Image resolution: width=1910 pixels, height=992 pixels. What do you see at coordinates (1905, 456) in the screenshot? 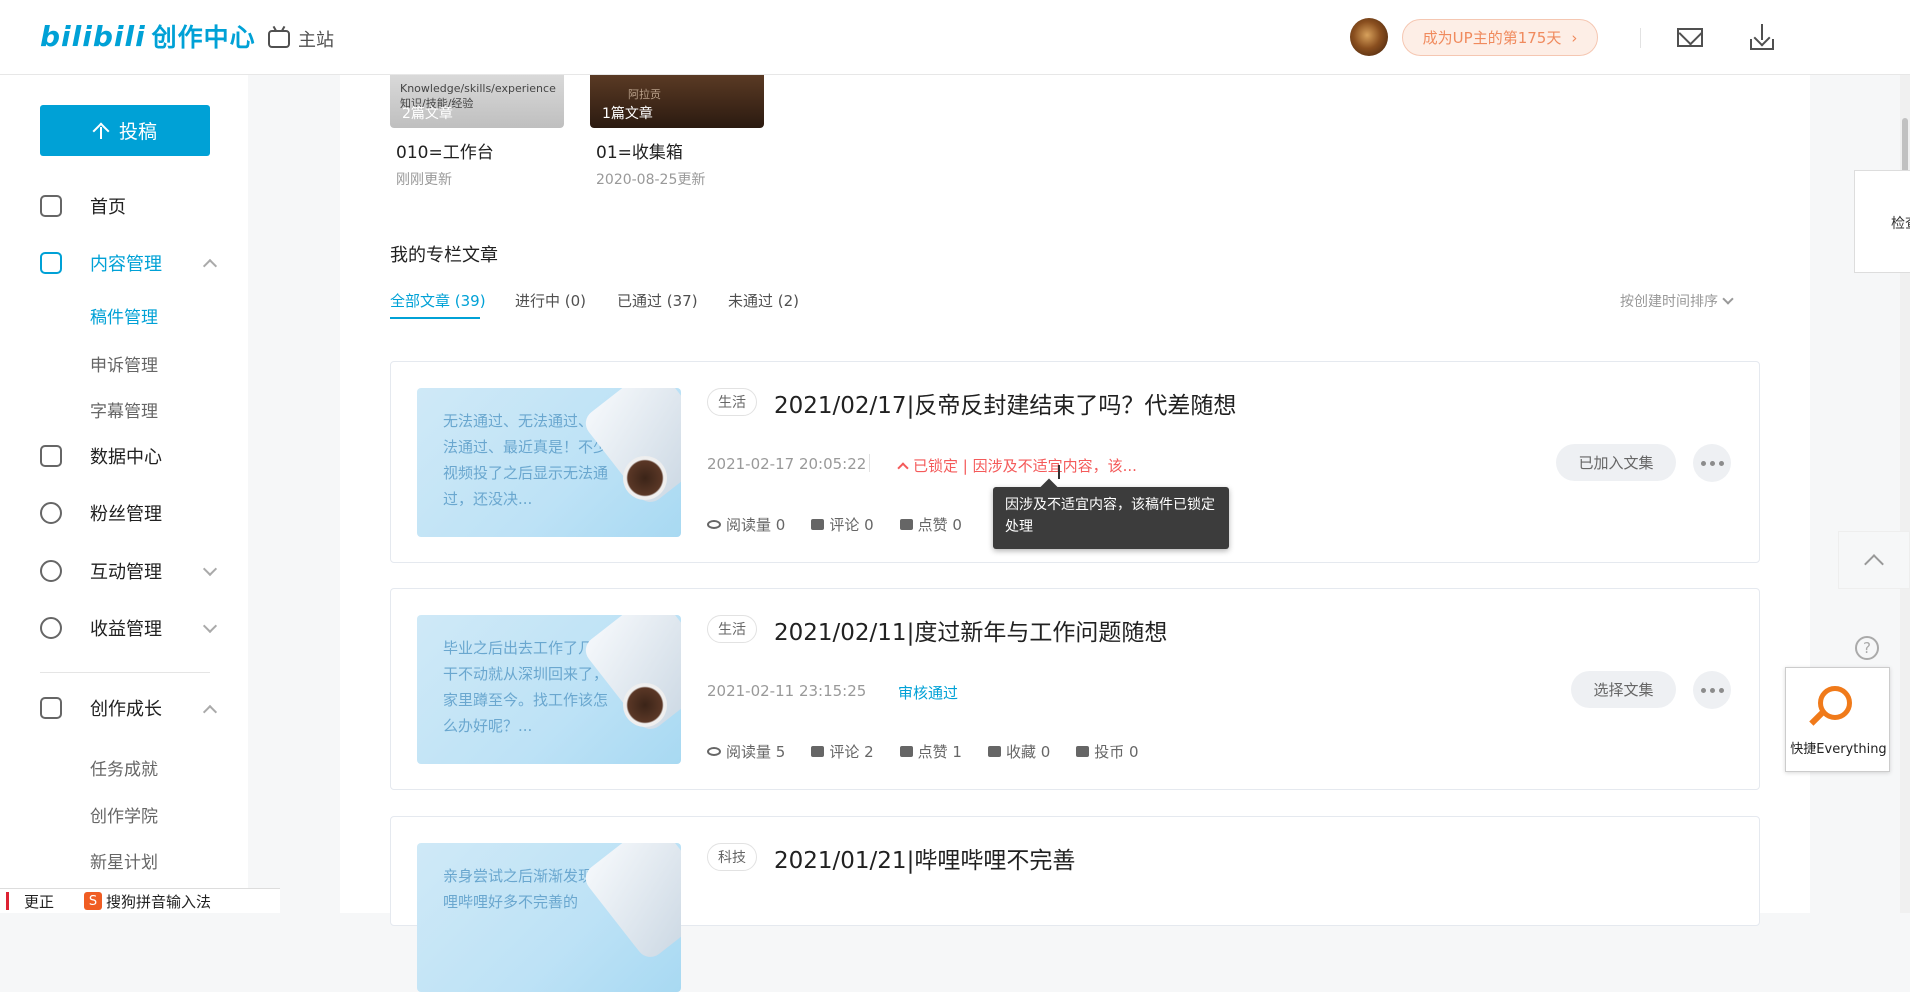
I see `page-scrollbar` at bounding box center [1905, 456].